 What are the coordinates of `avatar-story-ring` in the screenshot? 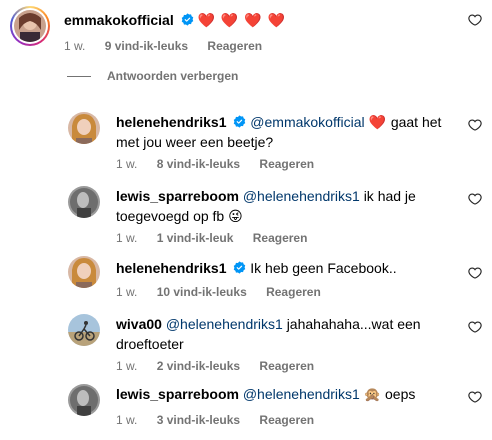 It's located at (30, 26).